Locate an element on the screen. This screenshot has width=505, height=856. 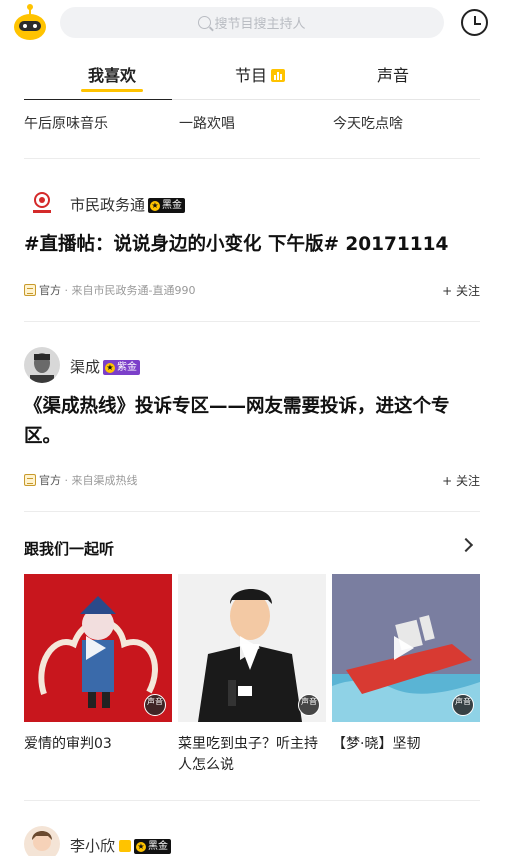
author-name: 渠成 is located at coordinates (85, 367).